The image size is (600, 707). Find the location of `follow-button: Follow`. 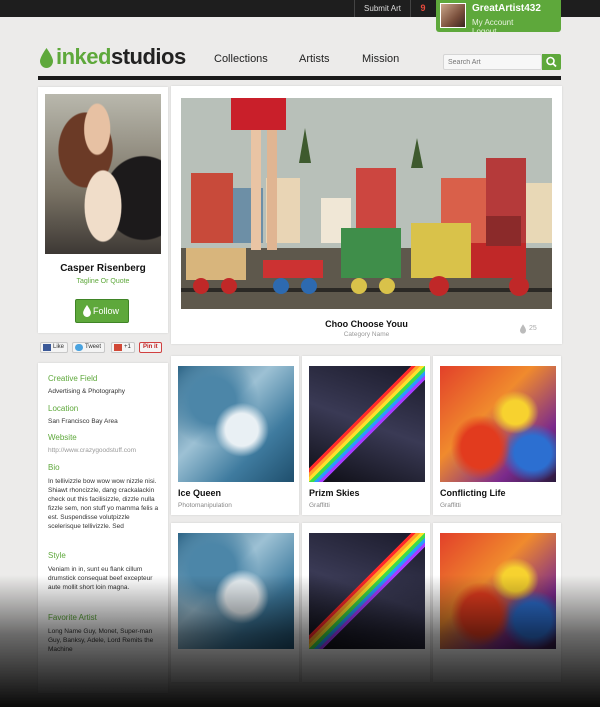

follow-button: Follow is located at coordinates (102, 311).